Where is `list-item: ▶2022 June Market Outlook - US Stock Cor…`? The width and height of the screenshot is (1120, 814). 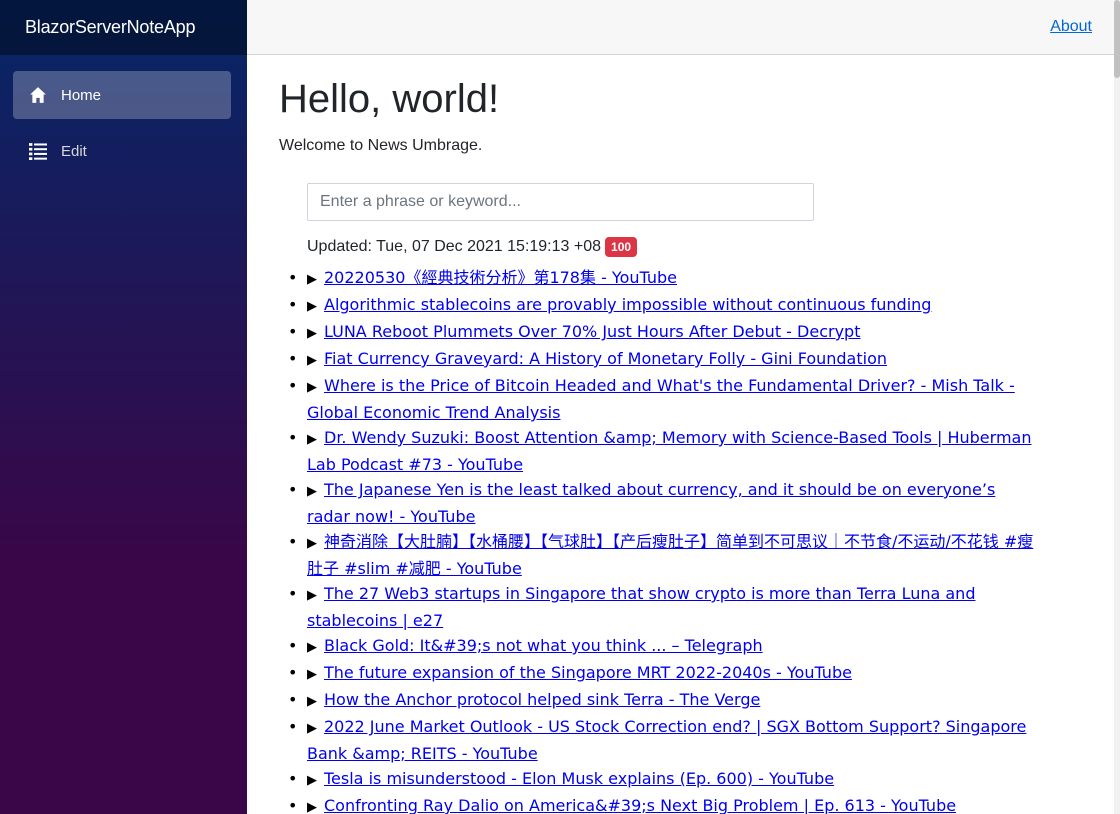 list-item: ▶2022 June Market Outlook - US Stock Cor… is located at coordinates (663, 740).